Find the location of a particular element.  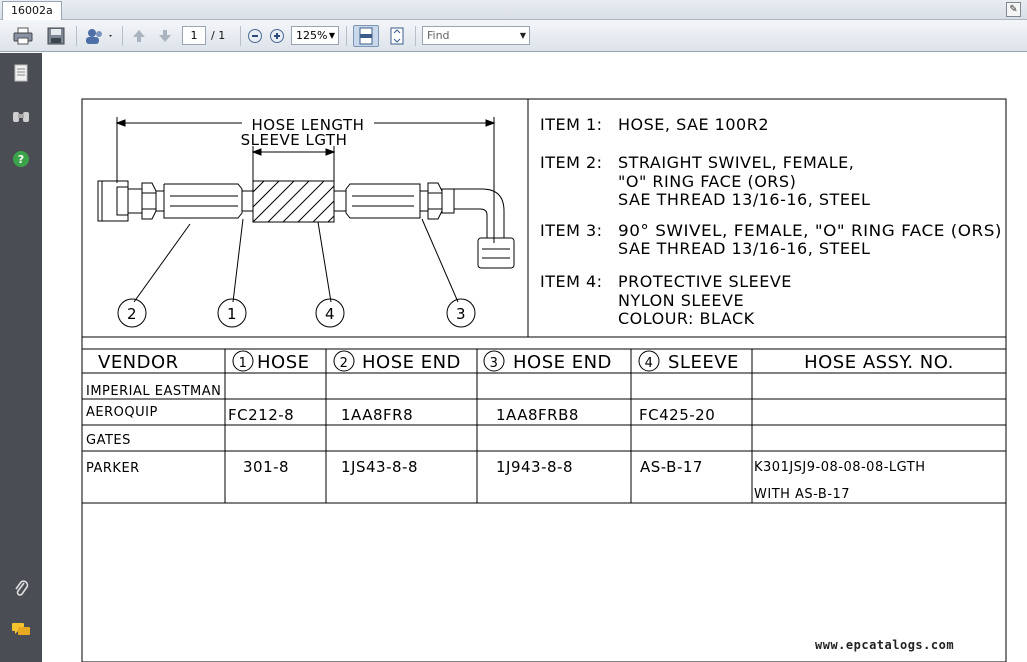

vendor-cell: GATES is located at coordinates (108, 440).